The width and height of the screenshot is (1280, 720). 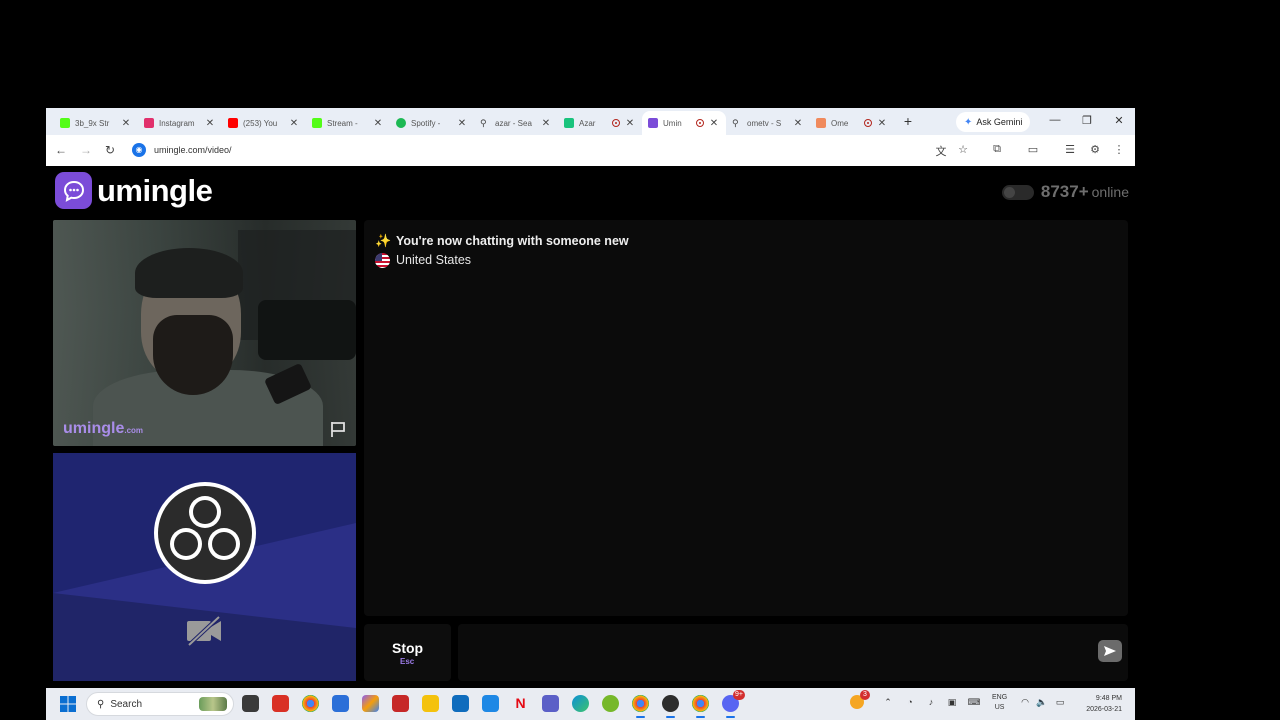 I want to click on online-counter: 8737+ online, so click(x=1065, y=192).